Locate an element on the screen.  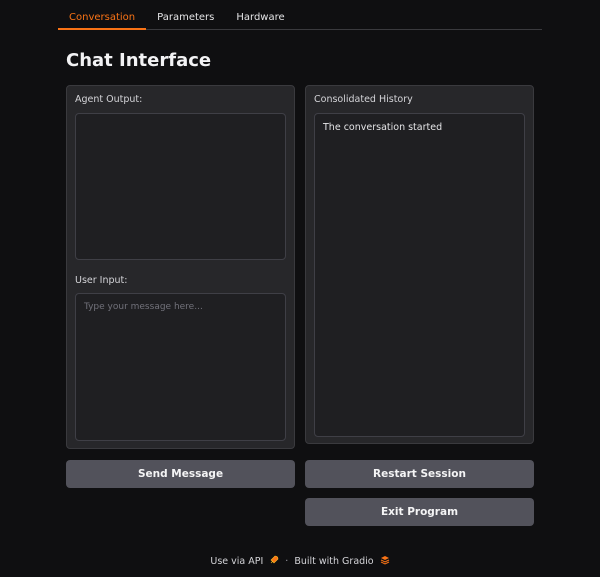
use-via-api-link: Use via API is located at coordinates (236, 561).